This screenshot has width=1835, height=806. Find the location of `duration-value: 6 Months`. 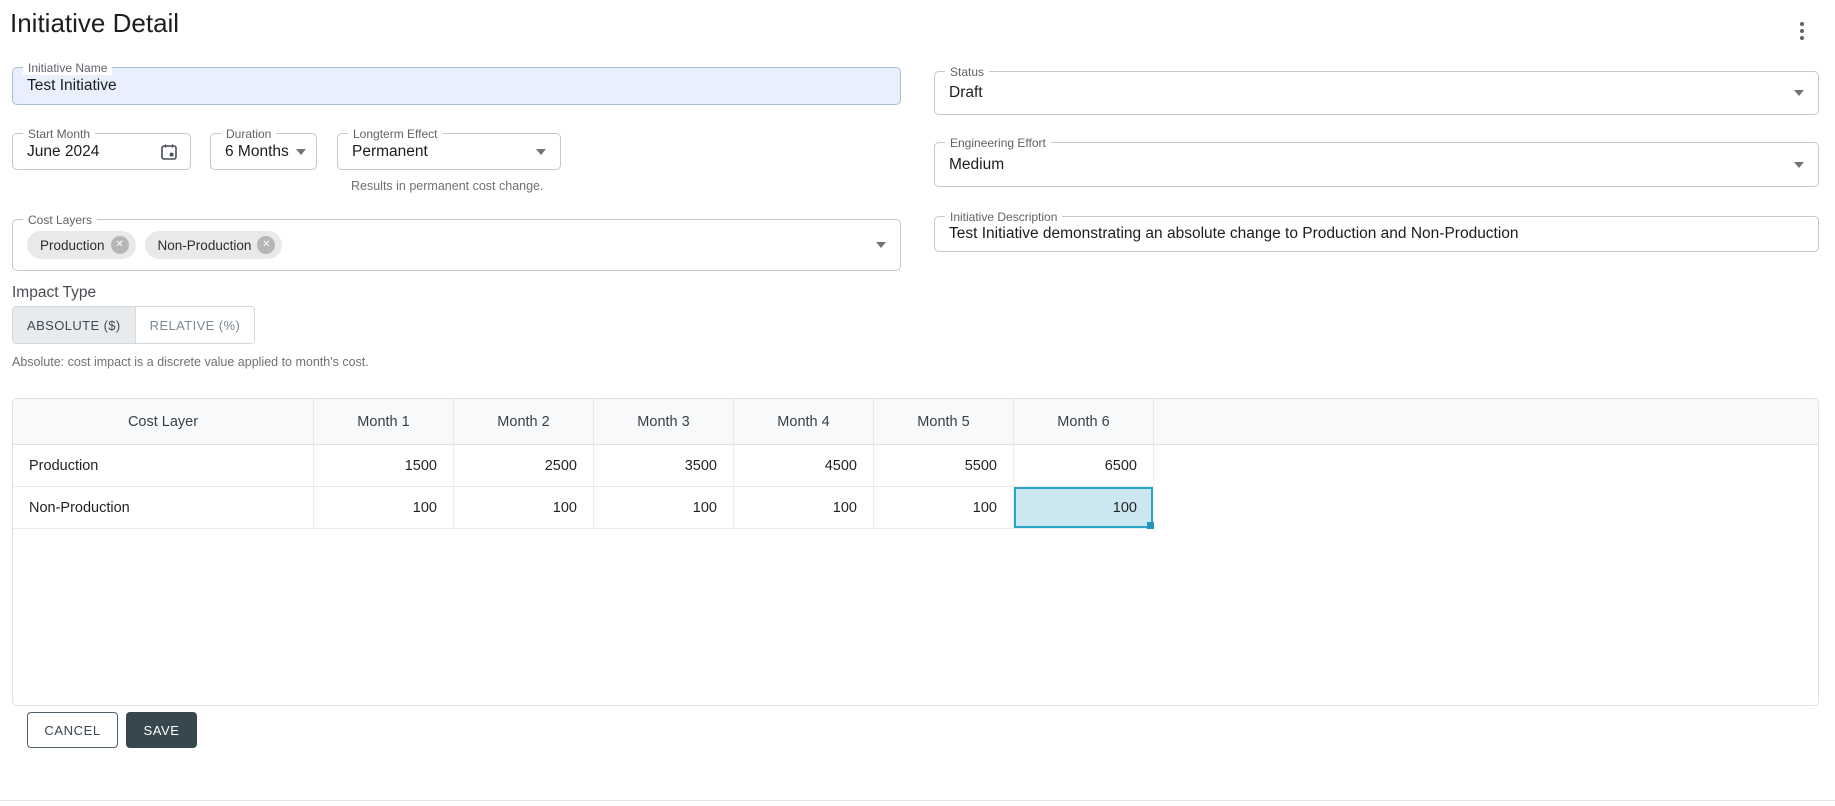

duration-value: 6 Months is located at coordinates (257, 151).